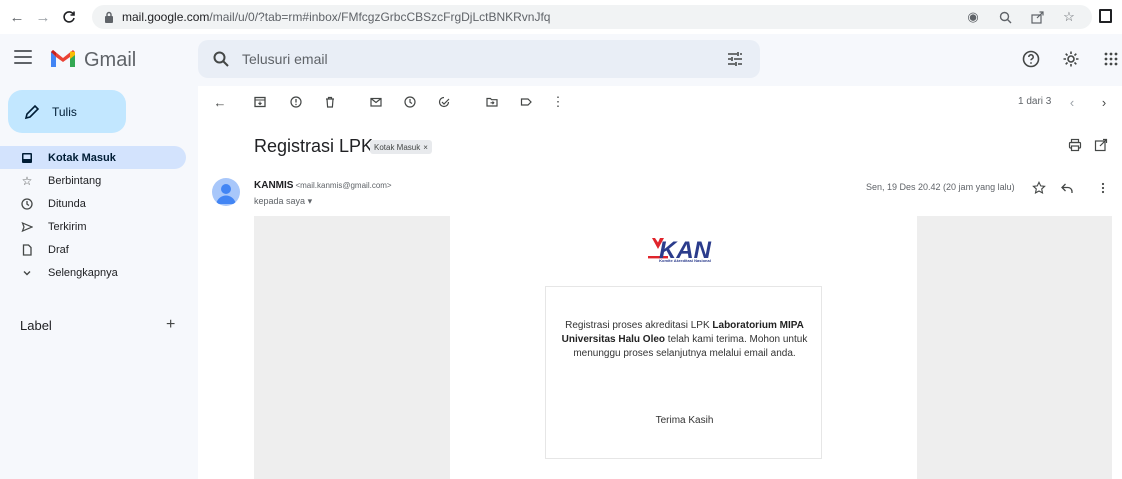 The image size is (1122, 479). What do you see at coordinates (1014, 347) in the screenshot?
I see `body-side-panel-right` at bounding box center [1014, 347].